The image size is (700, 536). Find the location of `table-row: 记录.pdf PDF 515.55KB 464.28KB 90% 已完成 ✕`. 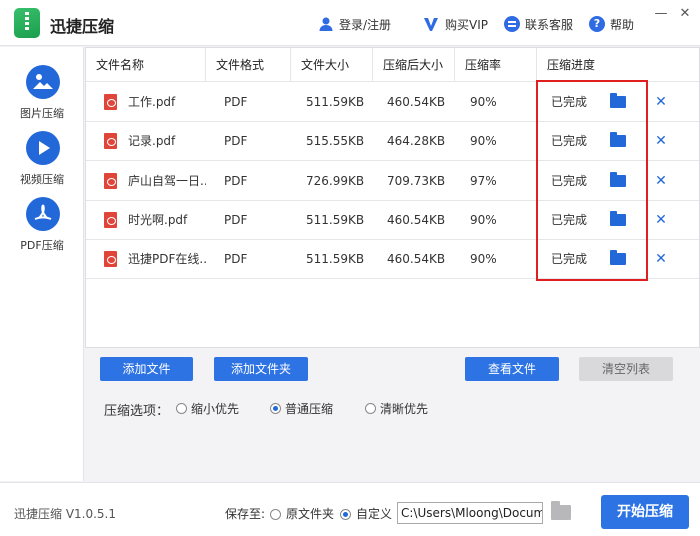

table-row: 记录.pdf PDF 515.55KB 464.28KB 90% 已完成 ✕ is located at coordinates (392, 141).